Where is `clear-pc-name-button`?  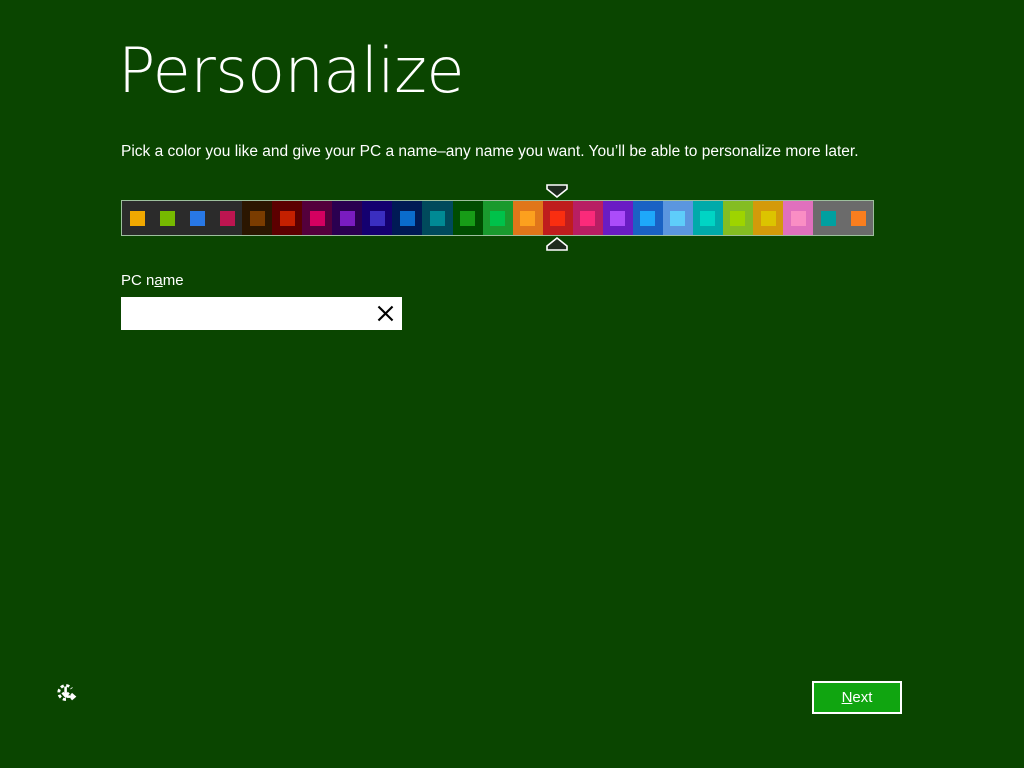 clear-pc-name-button is located at coordinates (385, 313).